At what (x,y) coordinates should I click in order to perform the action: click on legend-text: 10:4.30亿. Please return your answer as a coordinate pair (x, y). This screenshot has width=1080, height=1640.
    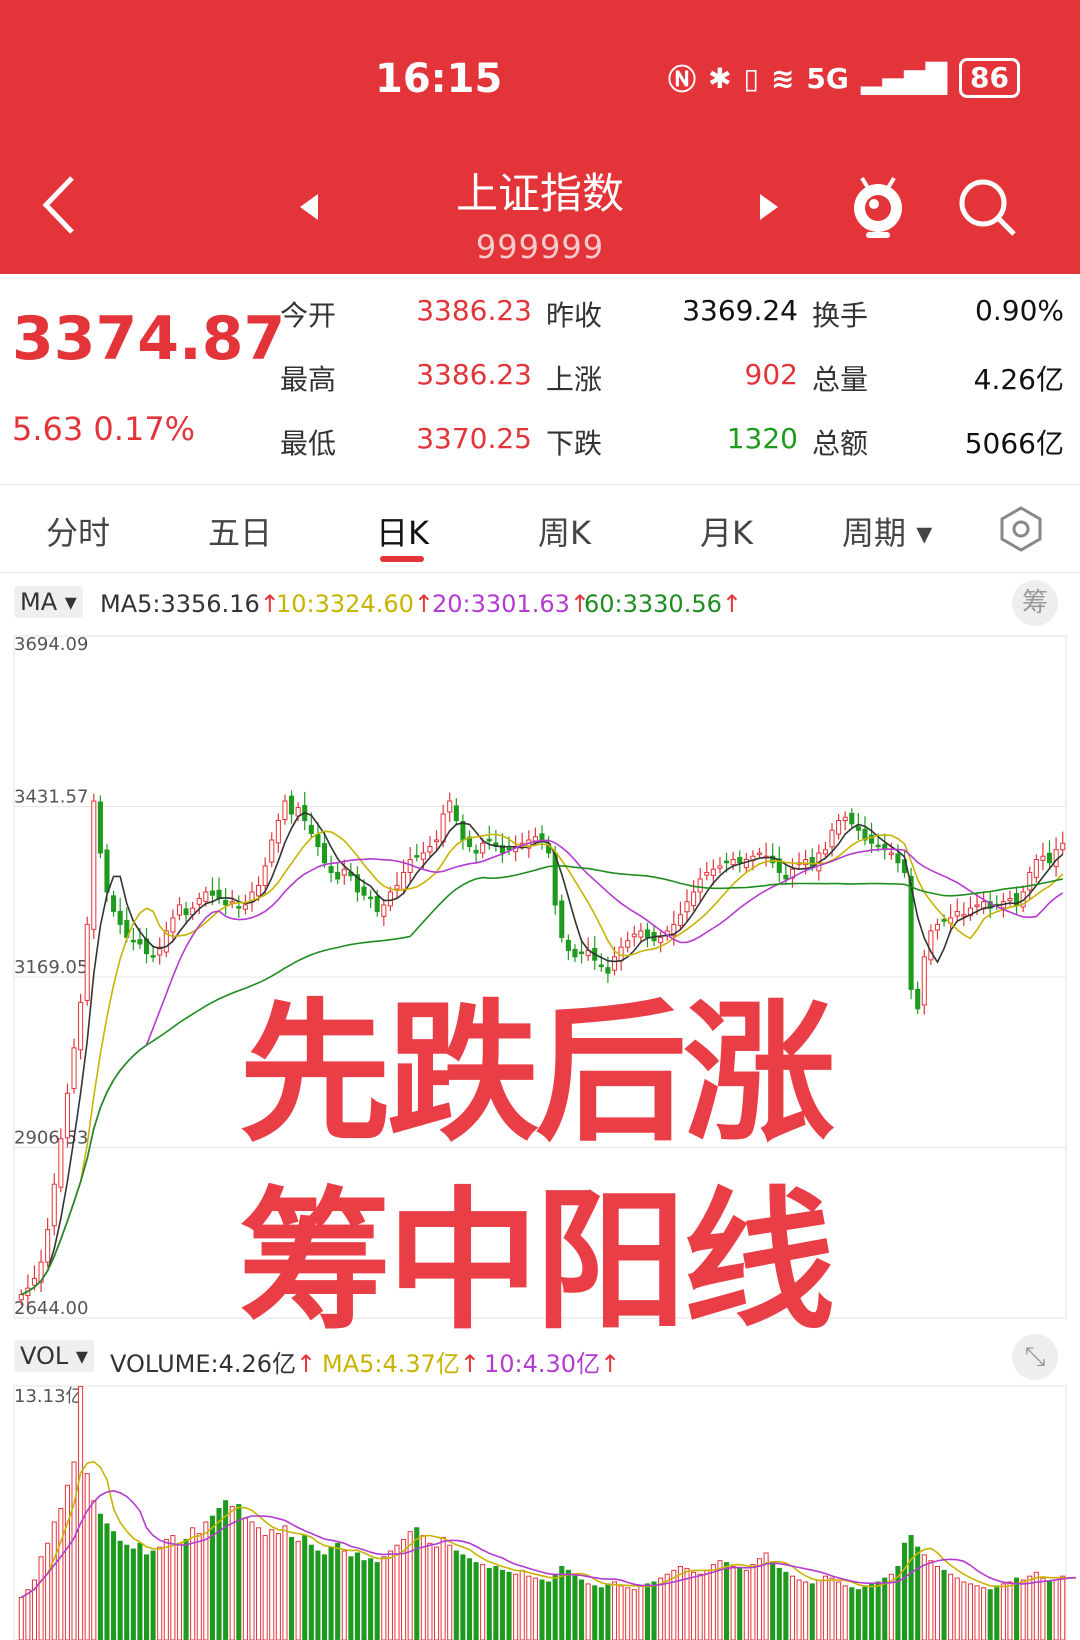
    Looking at the image, I should click on (542, 1364).